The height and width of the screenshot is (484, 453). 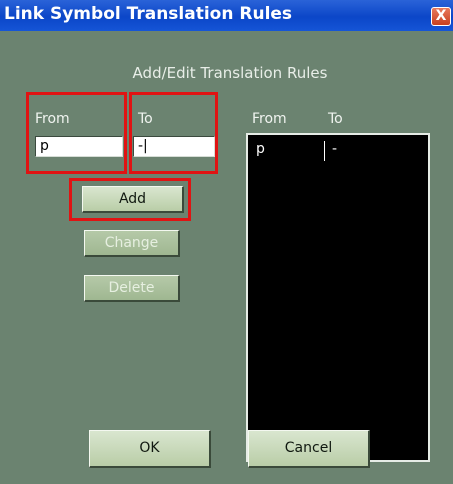 What do you see at coordinates (173, 133) in the screenshot?
I see `to-highlight-box` at bounding box center [173, 133].